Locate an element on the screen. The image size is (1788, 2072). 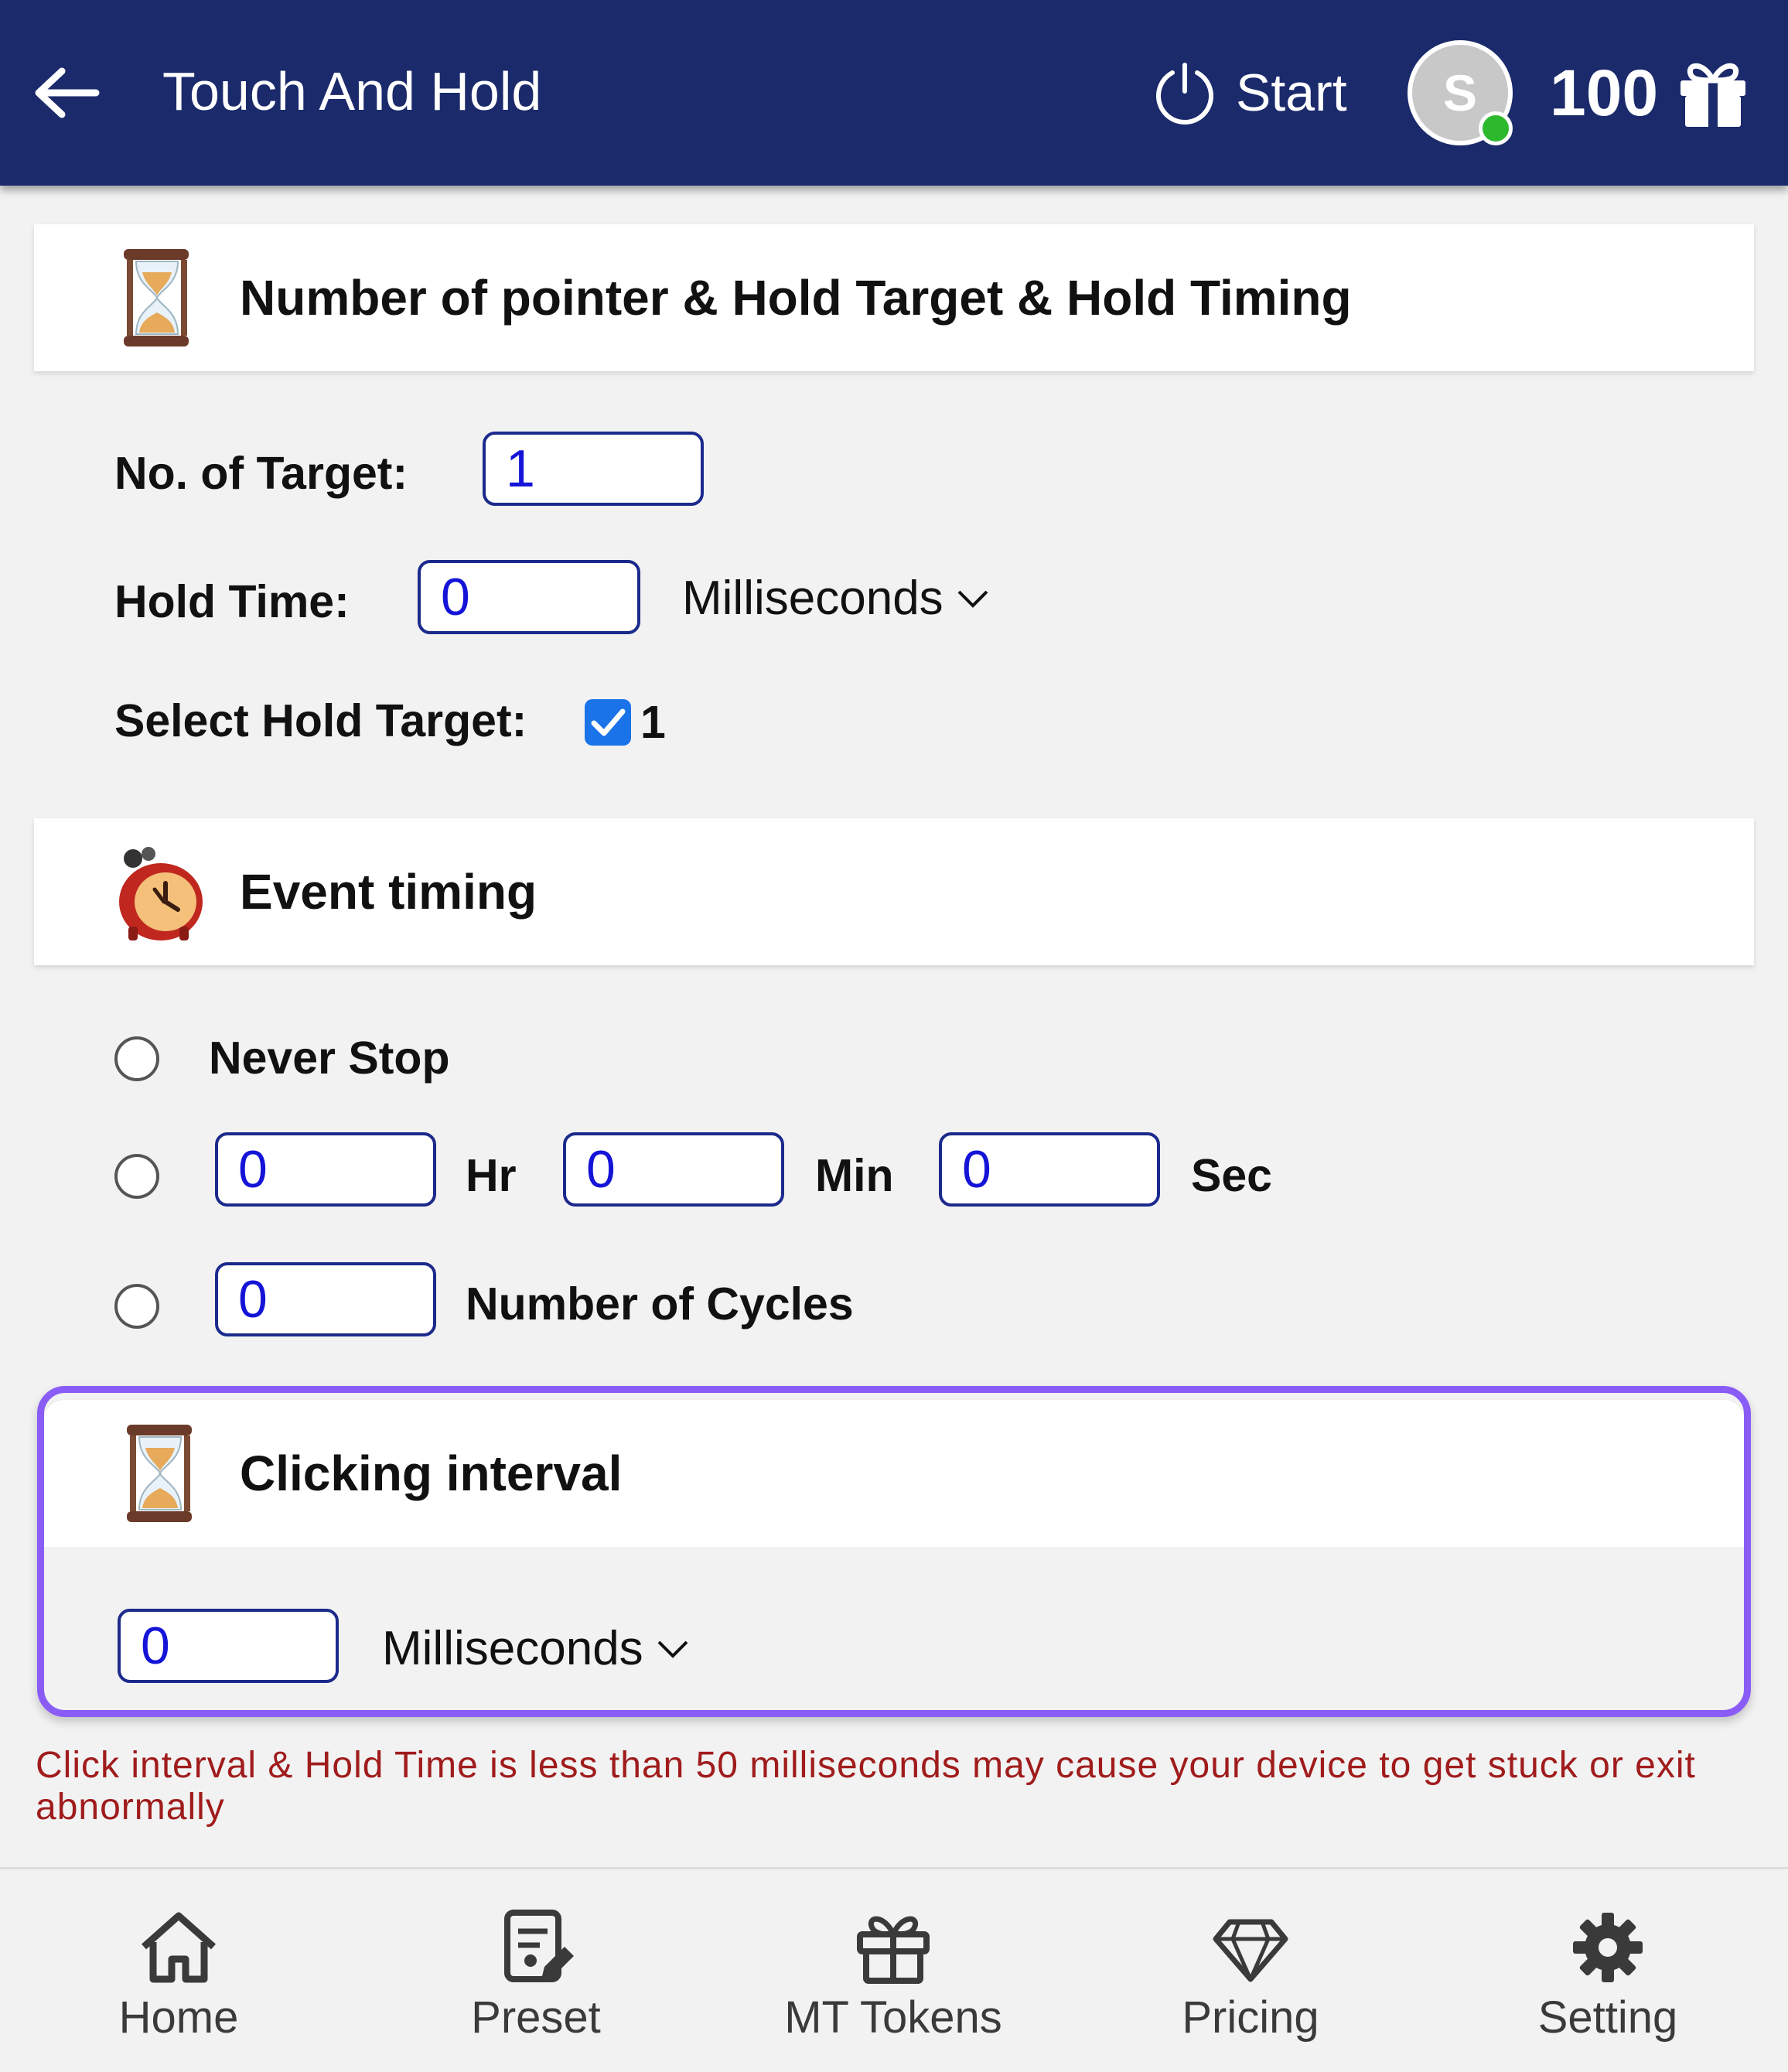
target-count-input is located at coordinates (593, 469).